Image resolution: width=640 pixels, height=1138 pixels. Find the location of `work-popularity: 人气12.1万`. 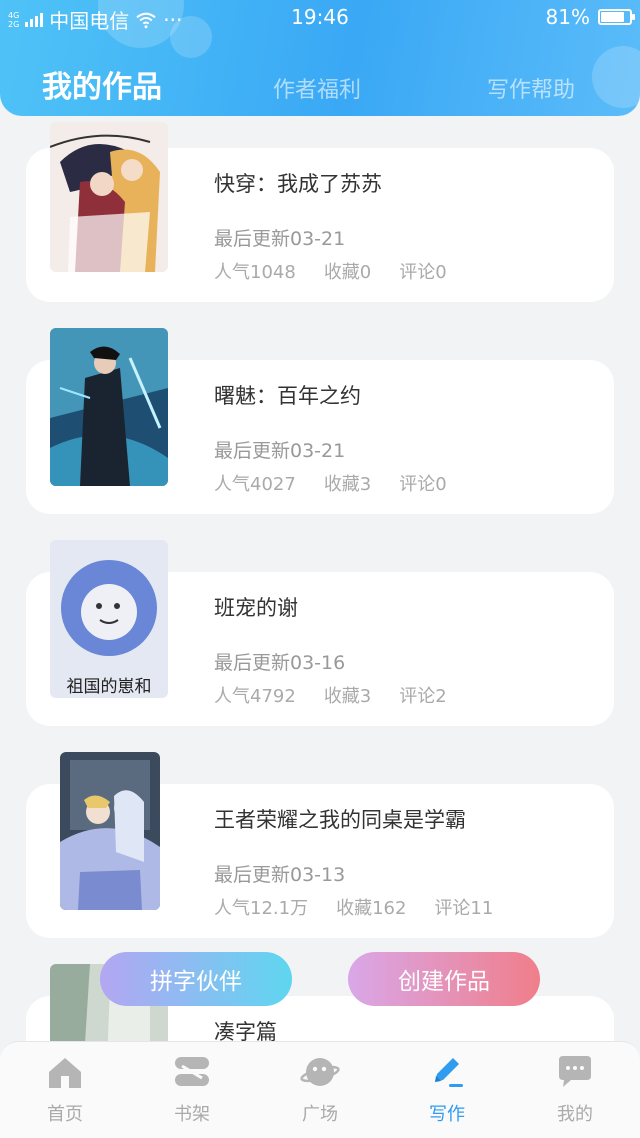

work-popularity: 人气12.1万 is located at coordinates (261, 908).